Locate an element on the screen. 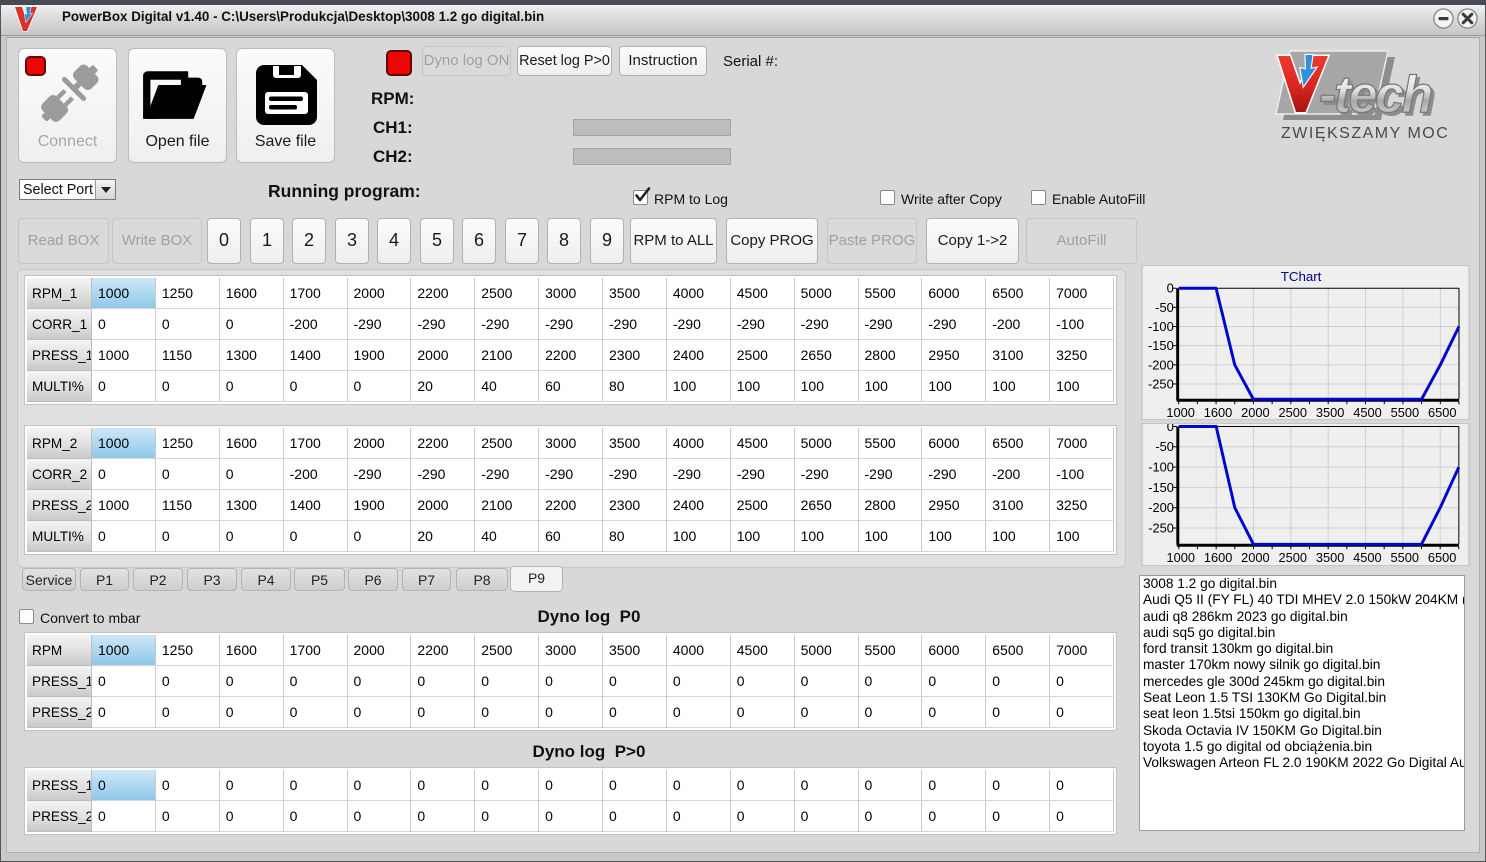 This screenshot has height=862, width=1486. svg-text: TChart is located at coordinates (1301, 276).